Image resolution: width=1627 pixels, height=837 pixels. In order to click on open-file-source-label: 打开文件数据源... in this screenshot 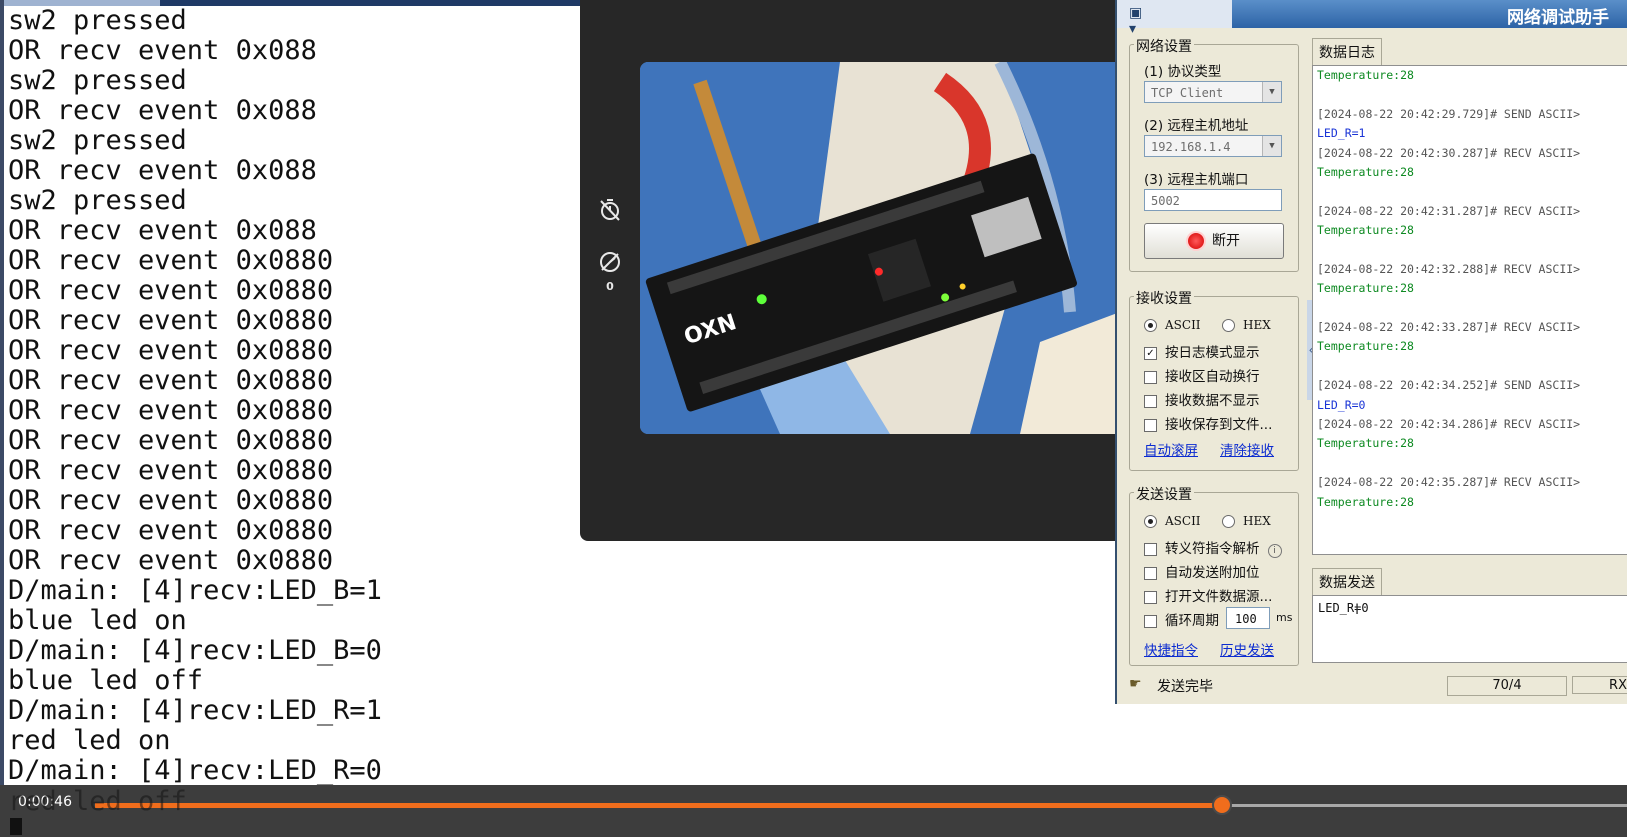, I will do `click(1219, 597)`.